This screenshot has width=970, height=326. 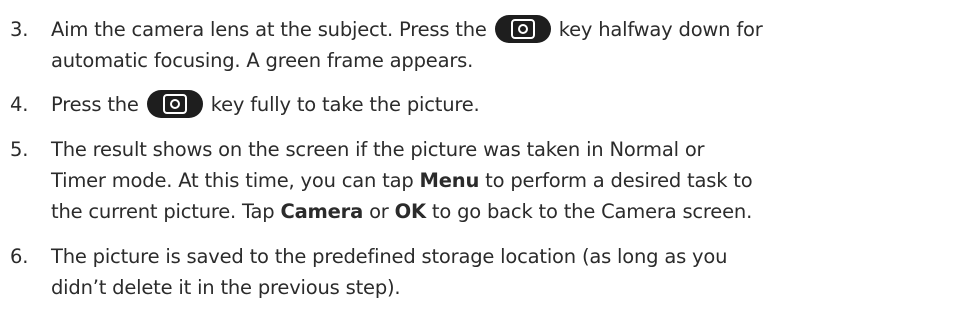 What do you see at coordinates (19, 256) in the screenshot?
I see `step-number: 6.` at bounding box center [19, 256].